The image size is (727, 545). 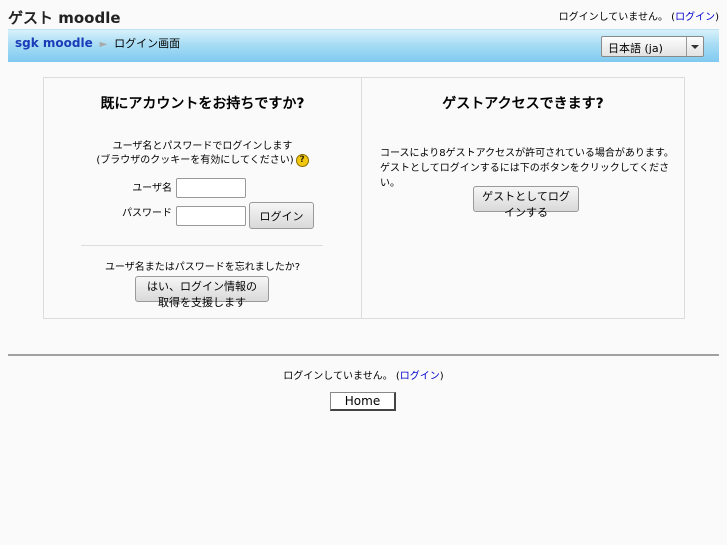 What do you see at coordinates (420, 376) in the screenshot?
I see `footer-login-link: ログイン` at bounding box center [420, 376].